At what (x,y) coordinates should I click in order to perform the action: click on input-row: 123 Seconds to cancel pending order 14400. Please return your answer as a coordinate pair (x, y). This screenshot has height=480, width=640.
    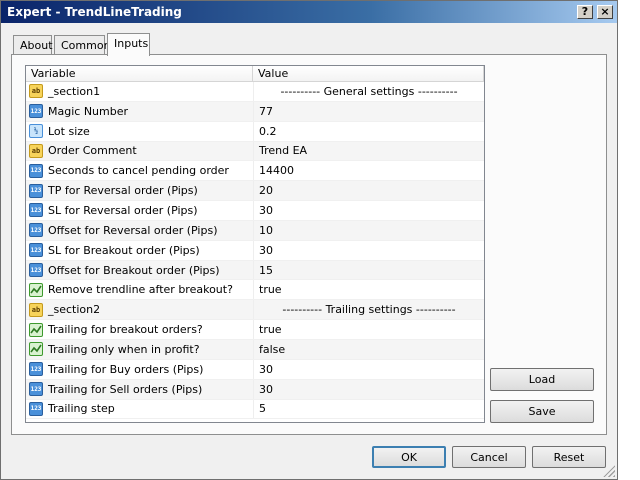
    Looking at the image, I should click on (255, 171).